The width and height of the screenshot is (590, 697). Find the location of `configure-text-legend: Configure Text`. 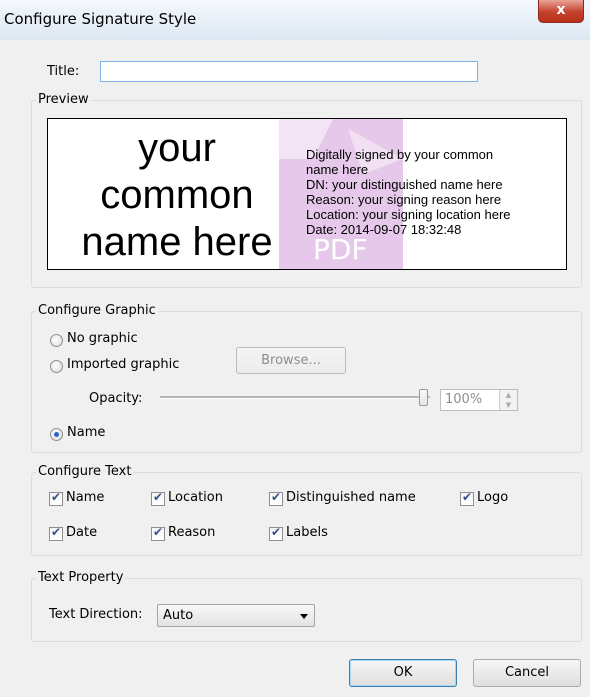

configure-text-legend: Configure Text is located at coordinates (85, 471).